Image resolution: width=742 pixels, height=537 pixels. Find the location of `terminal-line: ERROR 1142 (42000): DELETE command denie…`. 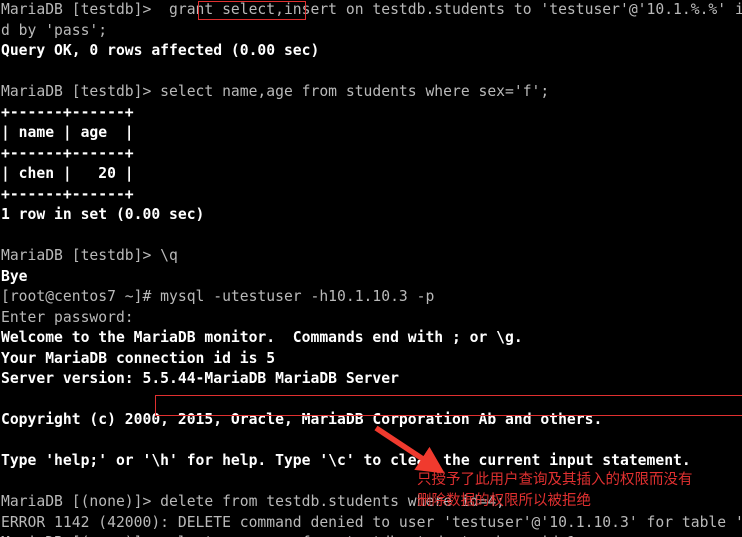

terminal-line: ERROR 1142 (42000): DELETE command denie… is located at coordinates (371, 522).